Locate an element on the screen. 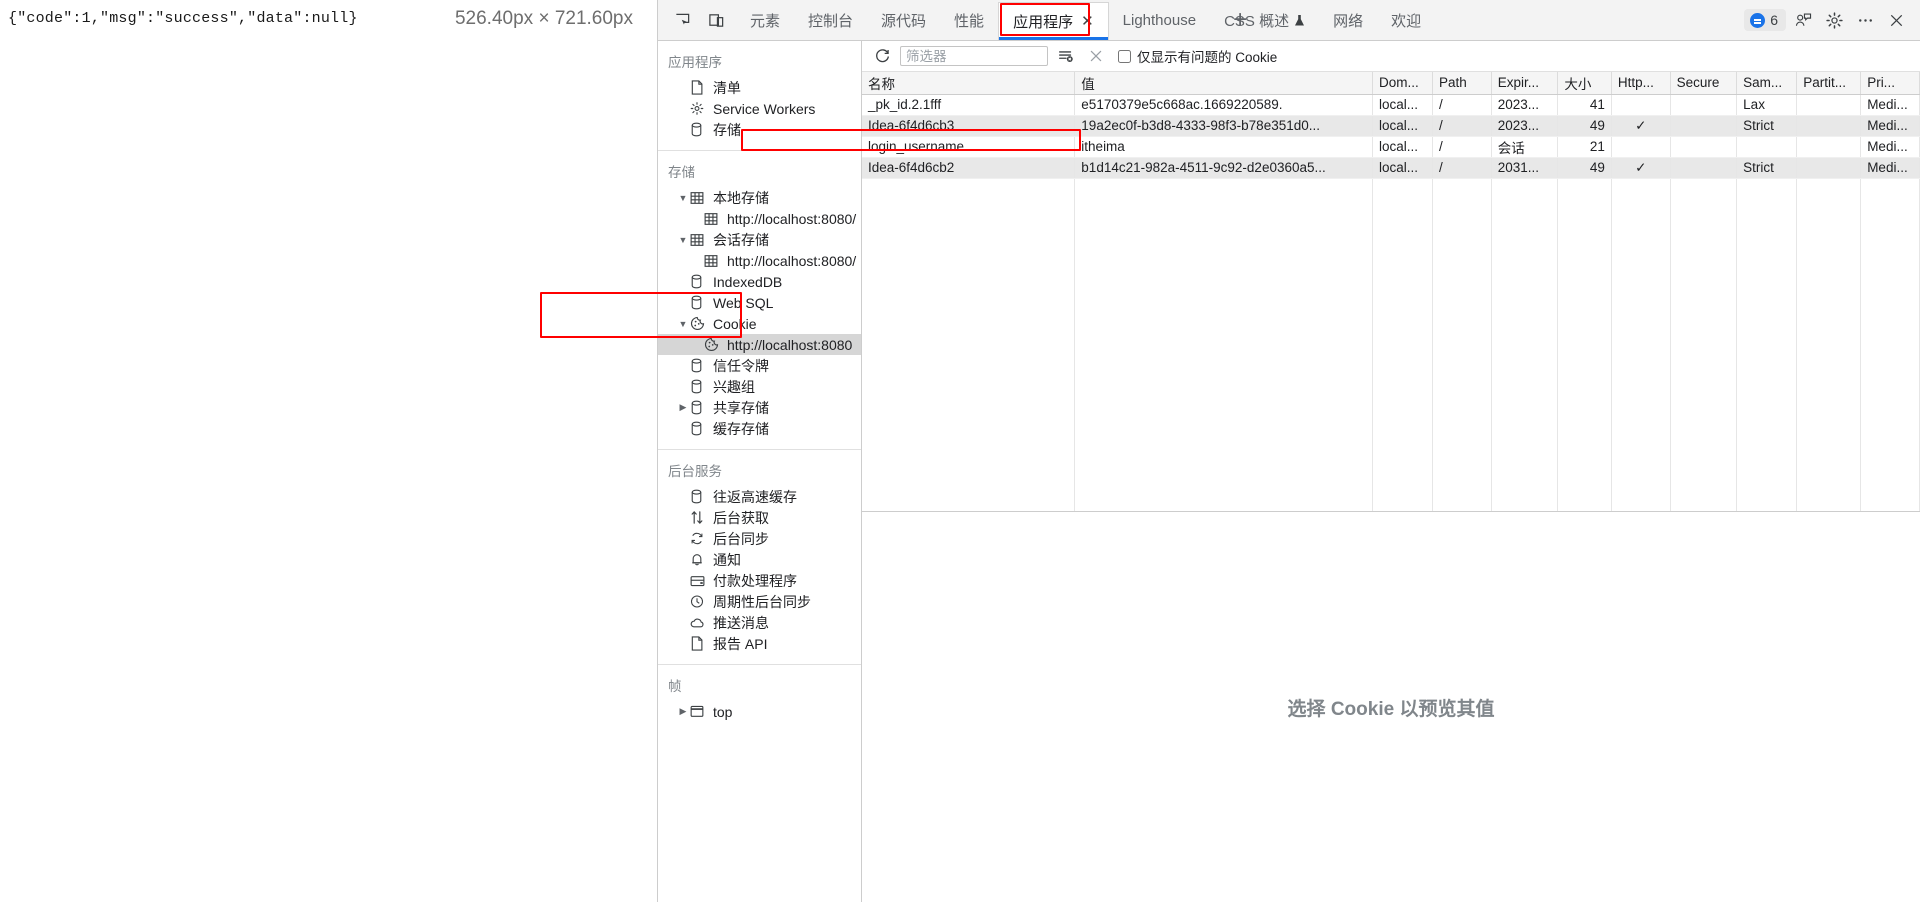  sidebar-item-: 后台获取 is located at coordinates (759, 517).